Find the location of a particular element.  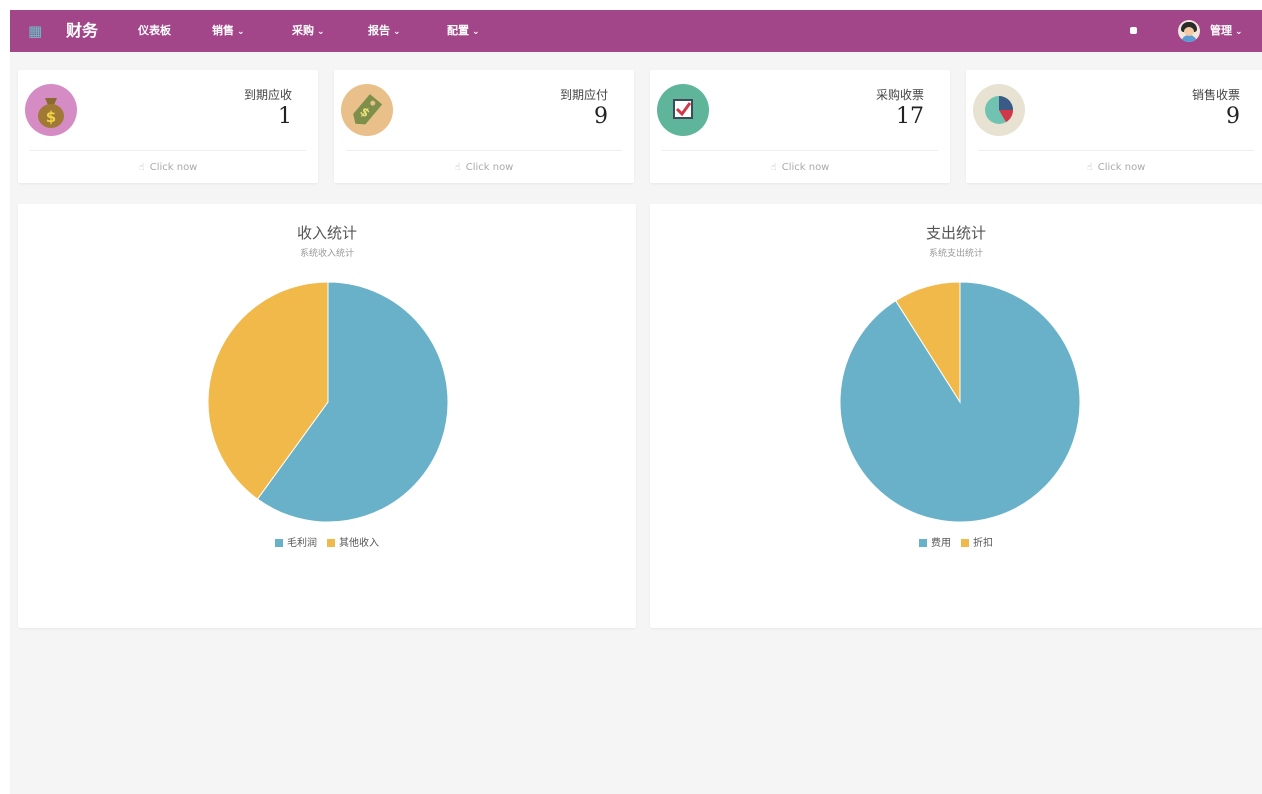

card-title: 到期应付 is located at coordinates (583, 95).